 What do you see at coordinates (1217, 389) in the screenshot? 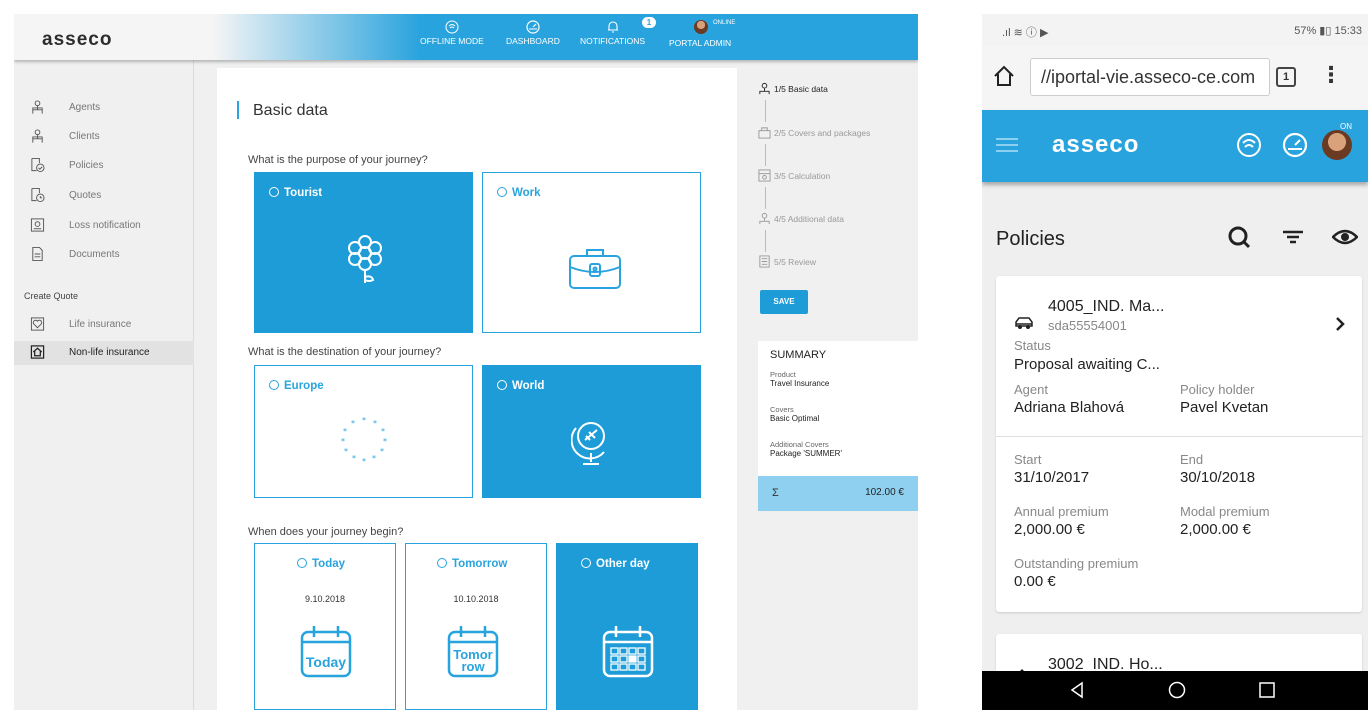
I see `policy-holder-key: Policy holder` at bounding box center [1217, 389].